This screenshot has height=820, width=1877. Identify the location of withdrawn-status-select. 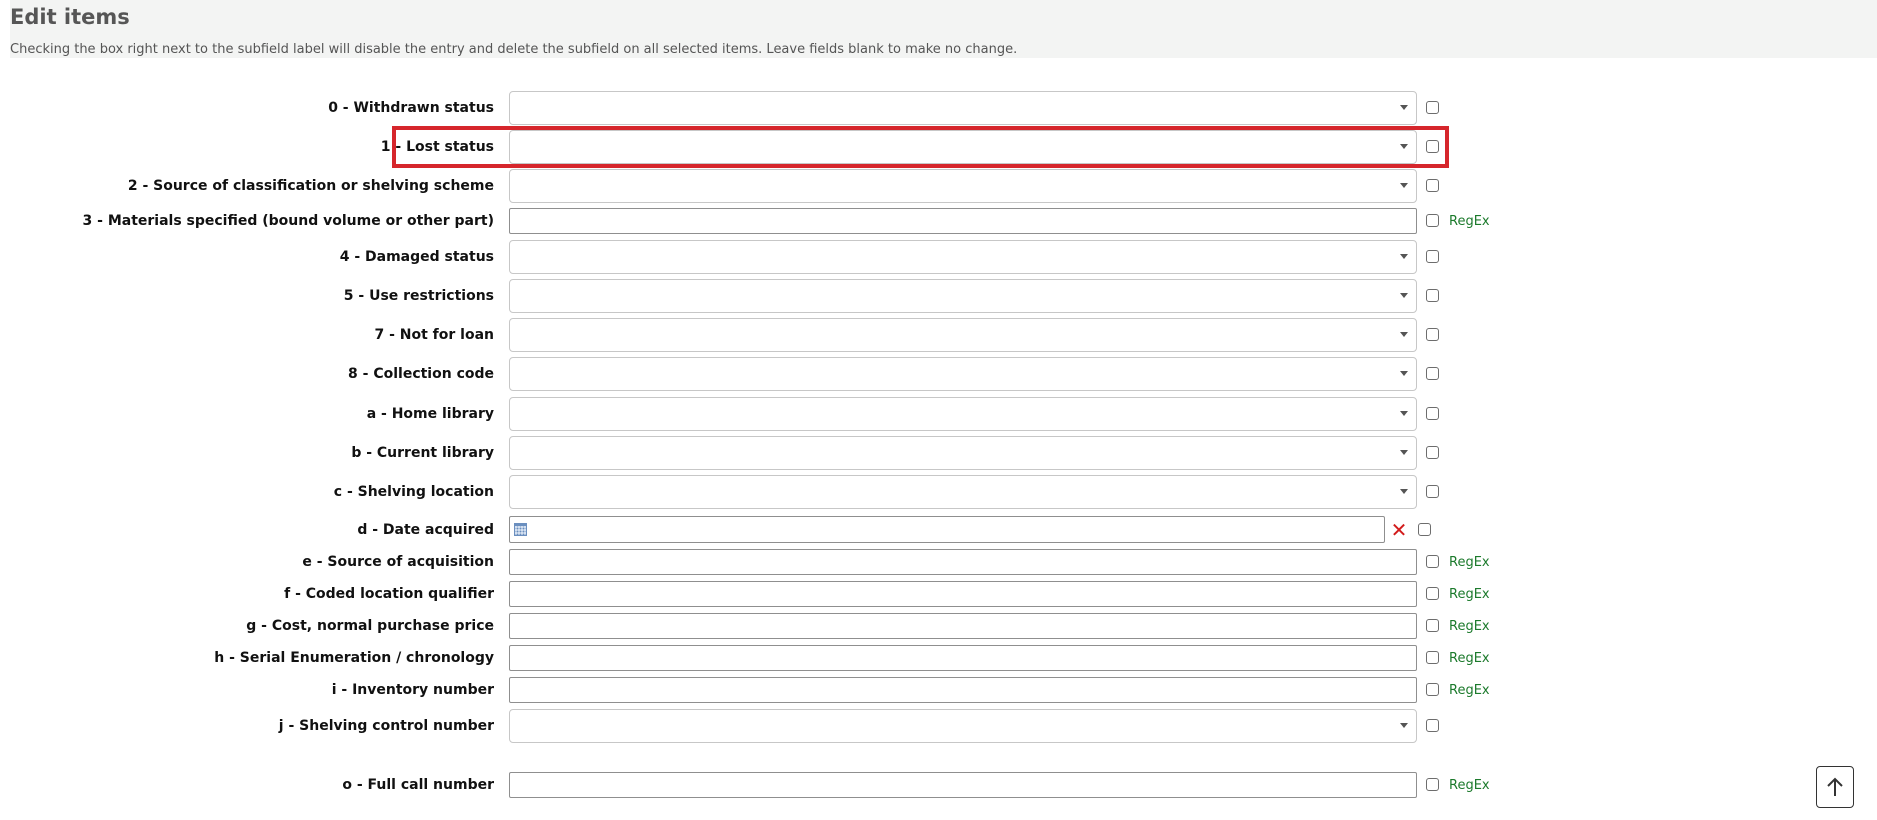
(963, 108).